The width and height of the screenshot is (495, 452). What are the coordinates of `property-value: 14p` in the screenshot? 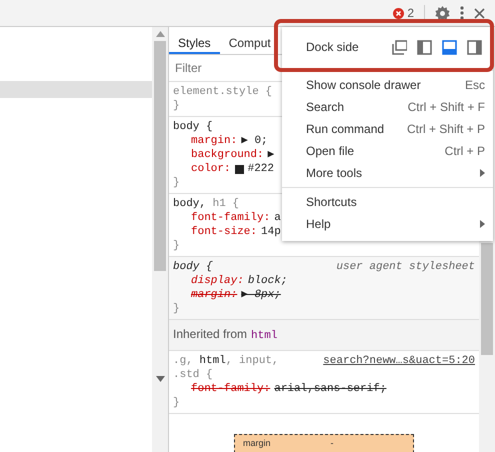 It's located at (271, 232).